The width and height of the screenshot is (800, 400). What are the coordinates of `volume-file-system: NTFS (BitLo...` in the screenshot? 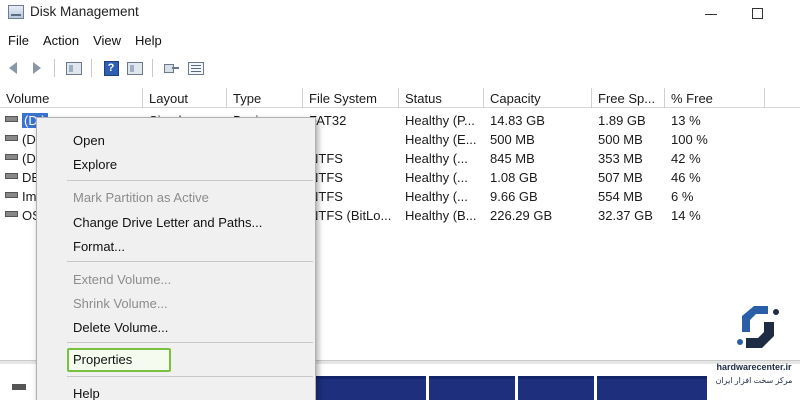 It's located at (350, 215).